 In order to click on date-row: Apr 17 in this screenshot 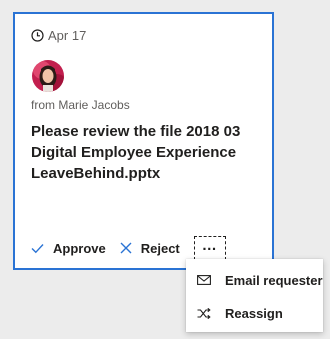, I will do `click(58, 35)`.